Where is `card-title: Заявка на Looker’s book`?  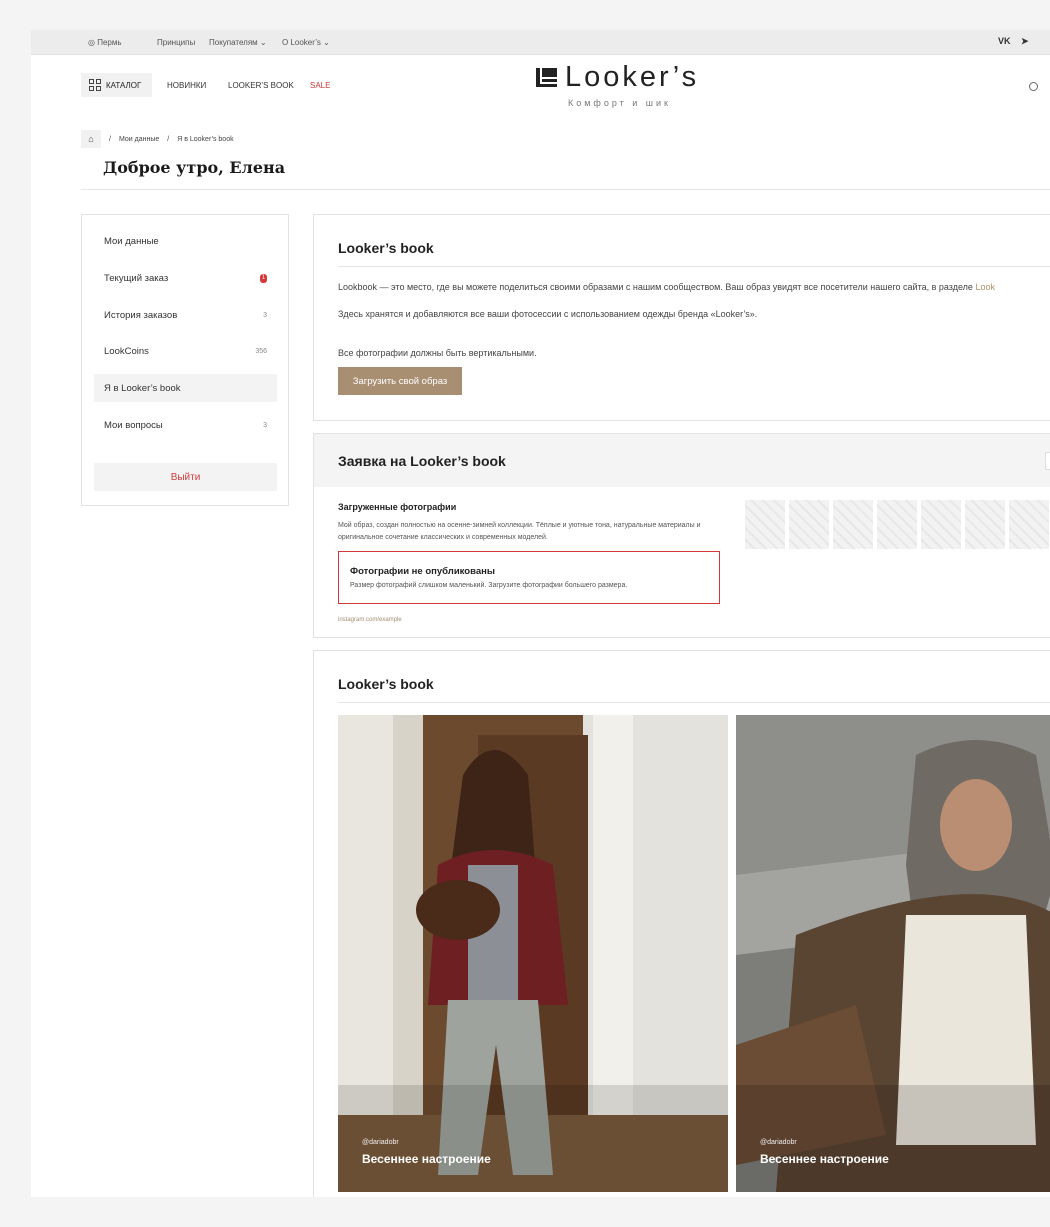
card-title: Заявка на Looker’s book is located at coordinates (422, 461).